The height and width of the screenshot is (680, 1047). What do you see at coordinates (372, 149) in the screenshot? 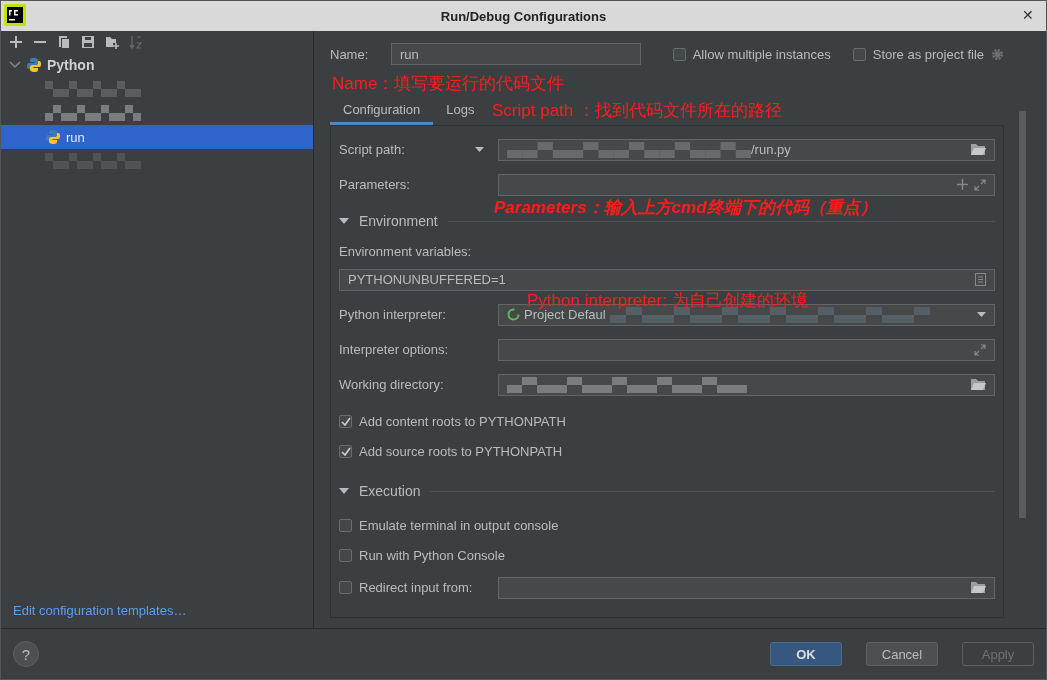
I see `field-label: Script path:` at bounding box center [372, 149].